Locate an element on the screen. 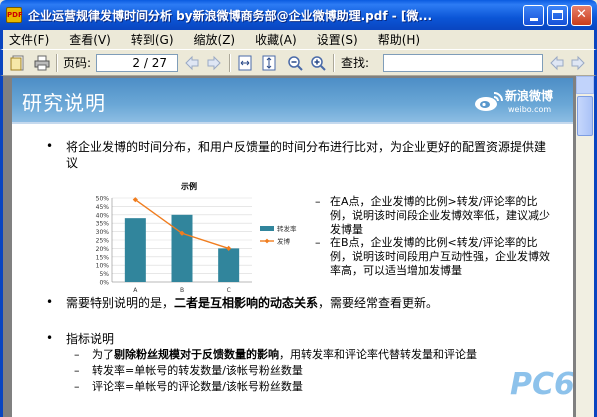 The height and width of the screenshot is (417, 597). zoom-out-icon is located at coordinates (295, 63).